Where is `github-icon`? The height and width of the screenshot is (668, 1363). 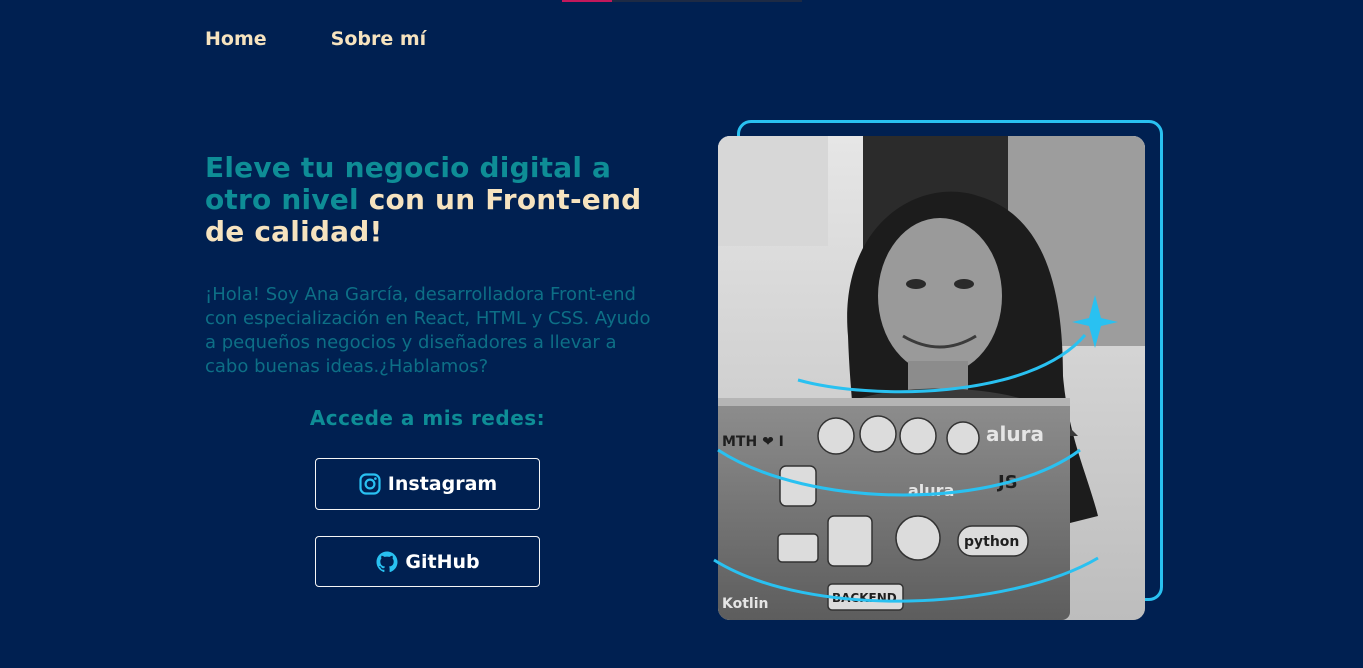
github-icon is located at coordinates (387, 562).